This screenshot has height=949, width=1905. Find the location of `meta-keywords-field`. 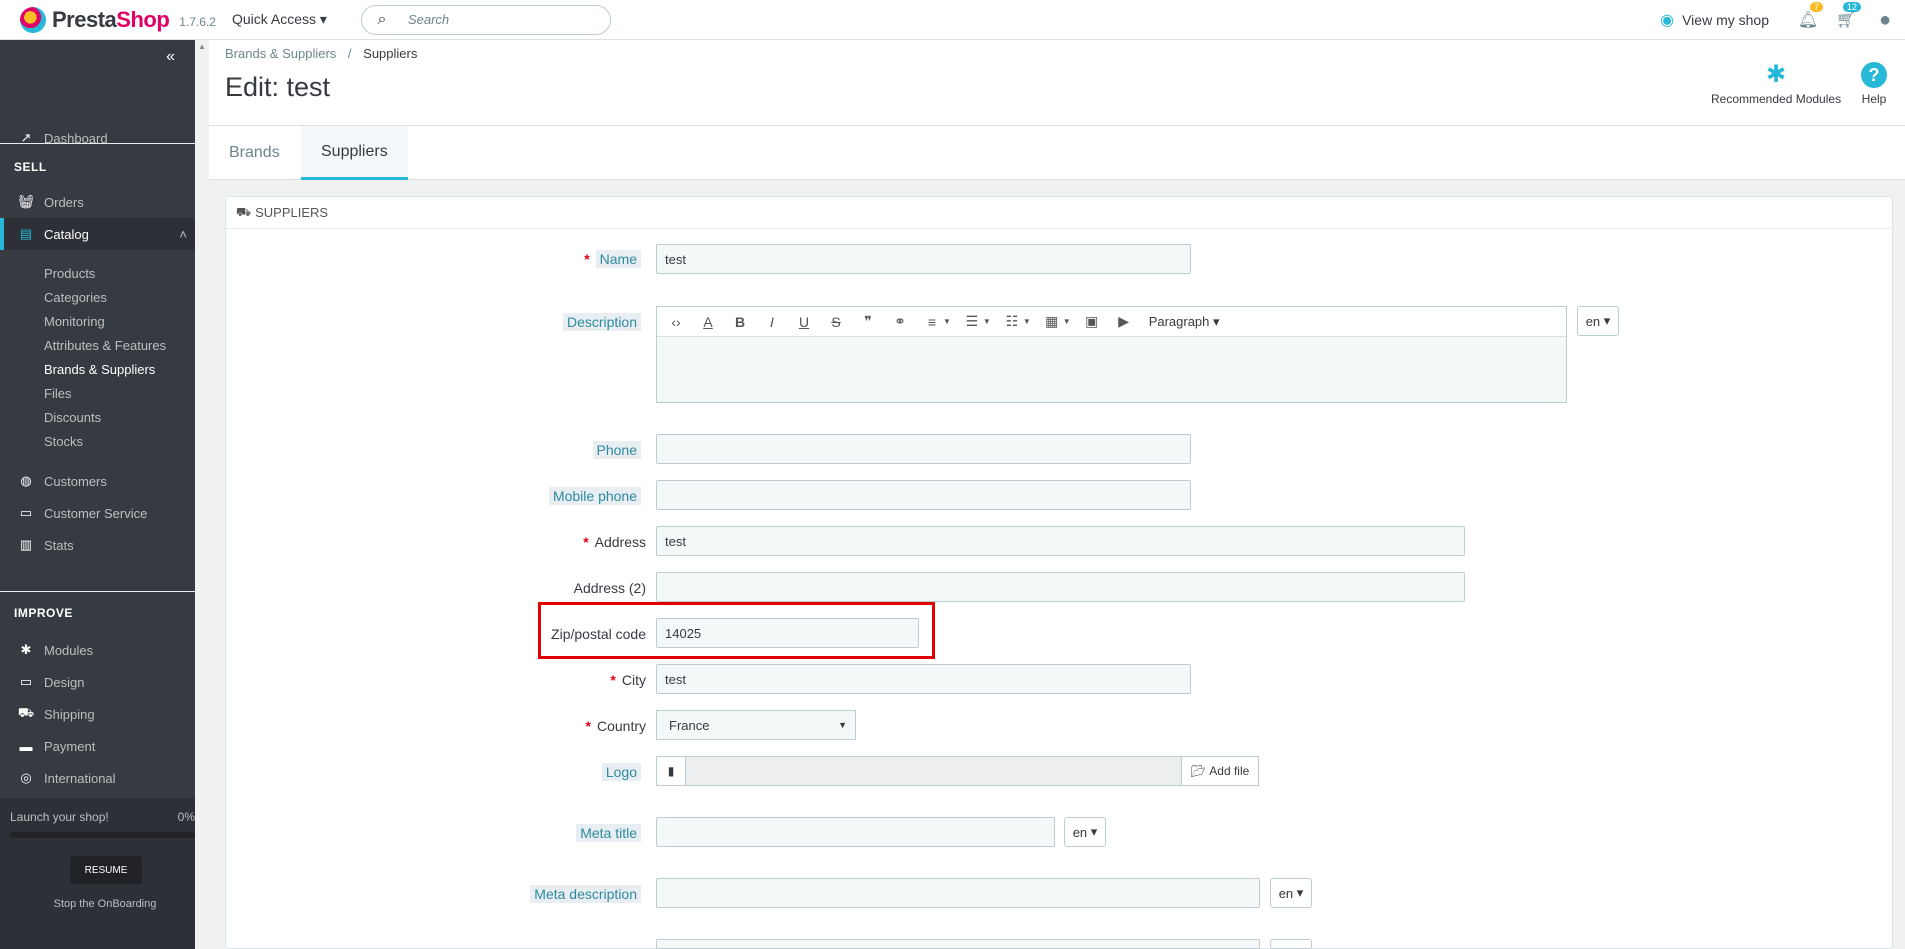

meta-keywords-field is located at coordinates (958, 944).